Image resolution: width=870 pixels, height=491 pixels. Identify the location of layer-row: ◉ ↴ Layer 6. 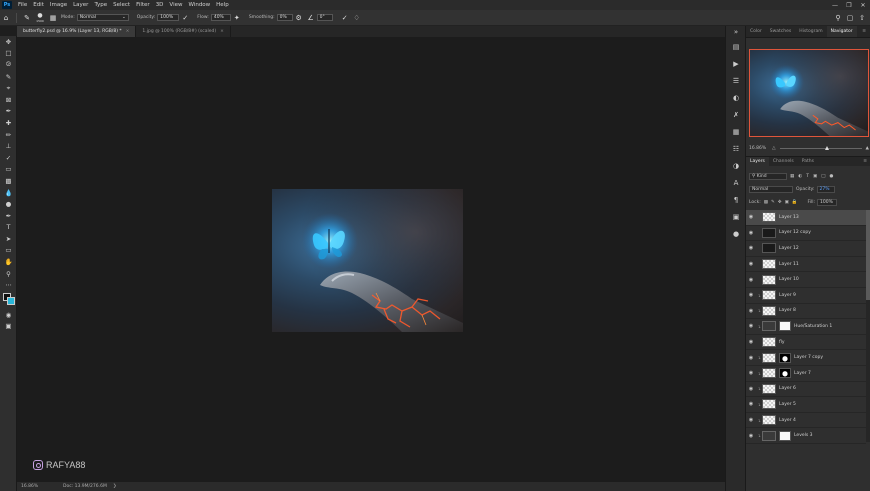
(806, 390).